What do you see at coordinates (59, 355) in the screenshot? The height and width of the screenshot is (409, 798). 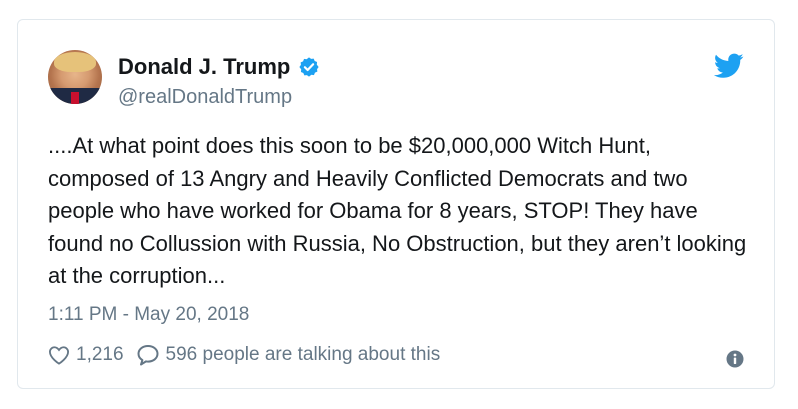 I see `heart-icon` at bounding box center [59, 355].